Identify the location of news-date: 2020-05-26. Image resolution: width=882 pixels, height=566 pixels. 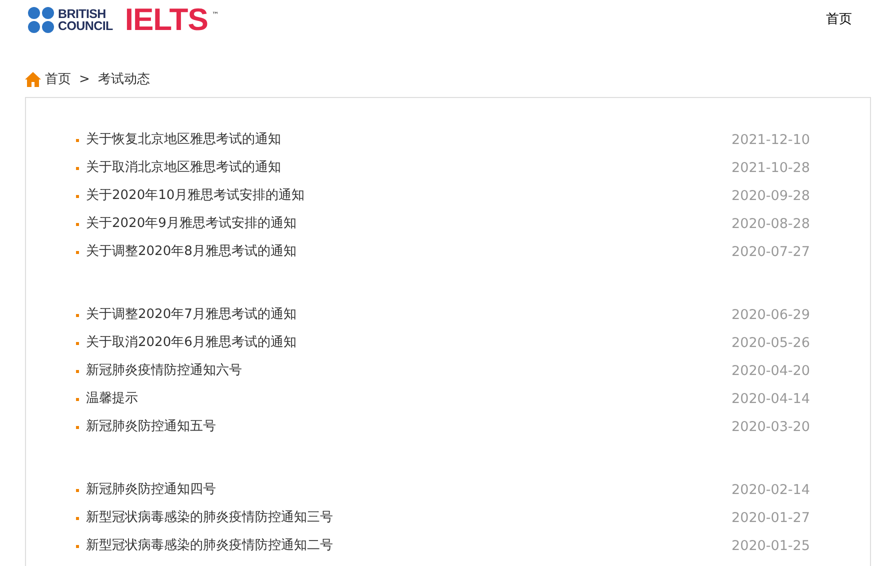
(771, 343).